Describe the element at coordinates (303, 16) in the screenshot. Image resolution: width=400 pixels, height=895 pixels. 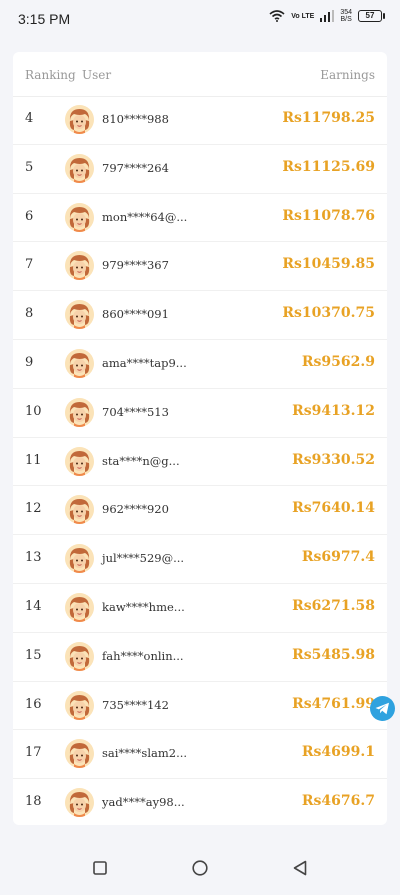
I see `network-type-label: Vo LTE` at that location.